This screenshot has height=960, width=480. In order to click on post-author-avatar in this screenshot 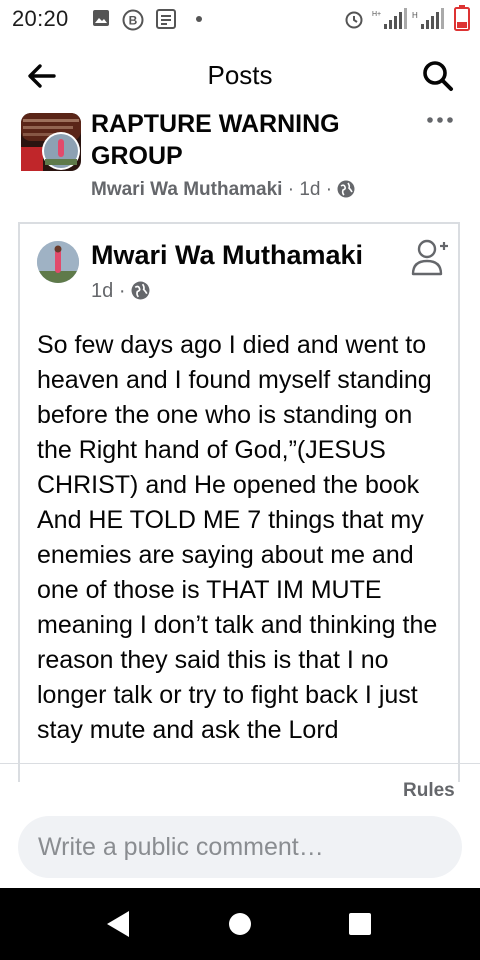, I will do `click(58, 262)`.